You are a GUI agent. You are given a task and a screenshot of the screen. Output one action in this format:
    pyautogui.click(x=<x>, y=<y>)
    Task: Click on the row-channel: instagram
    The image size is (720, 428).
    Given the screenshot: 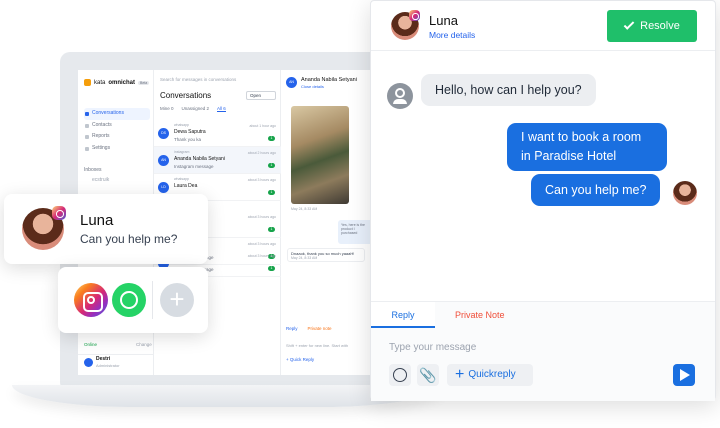 What is the action you would take?
    pyautogui.click(x=182, y=152)
    